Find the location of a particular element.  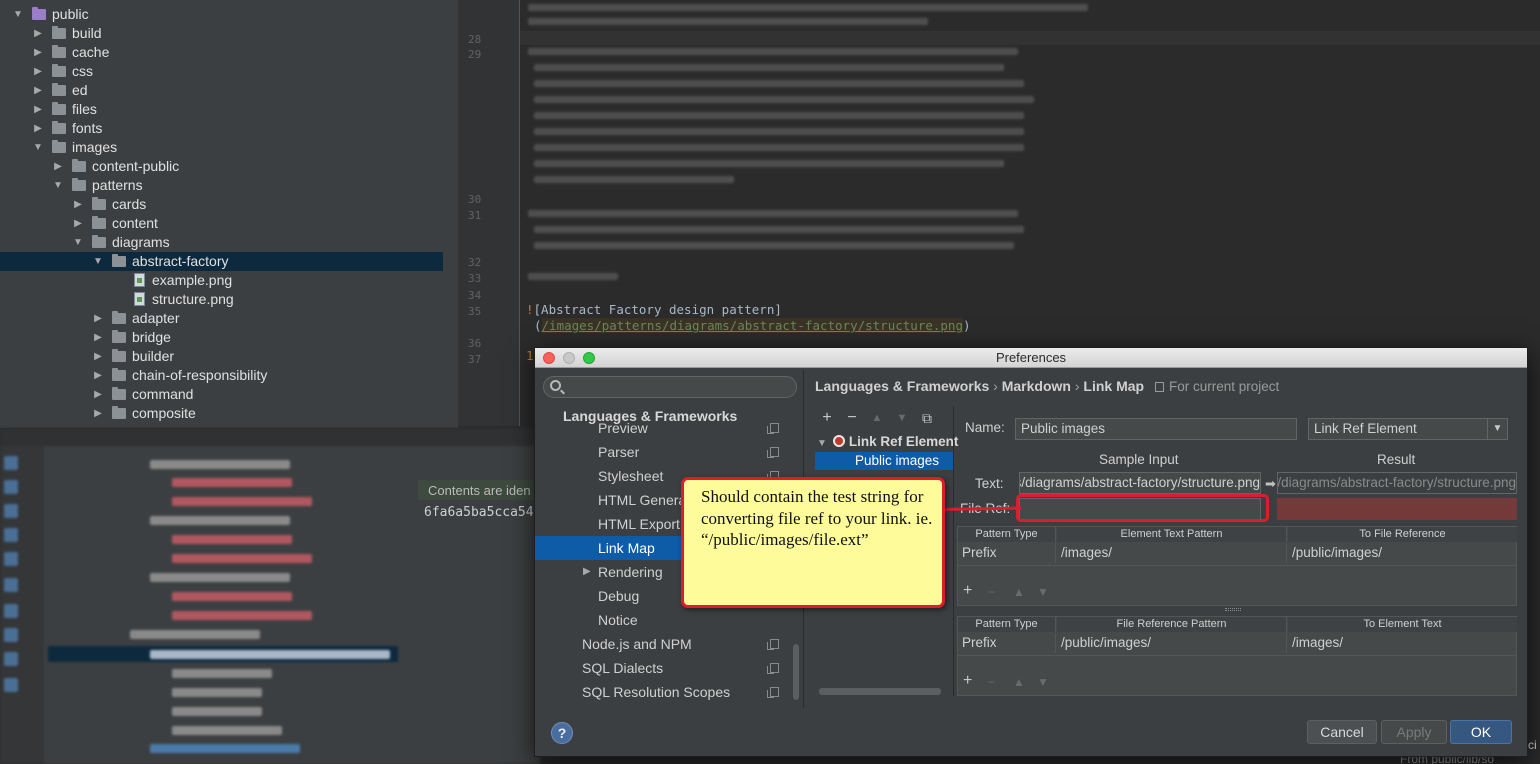

nav-scrollbar is located at coordinates (796, 672).